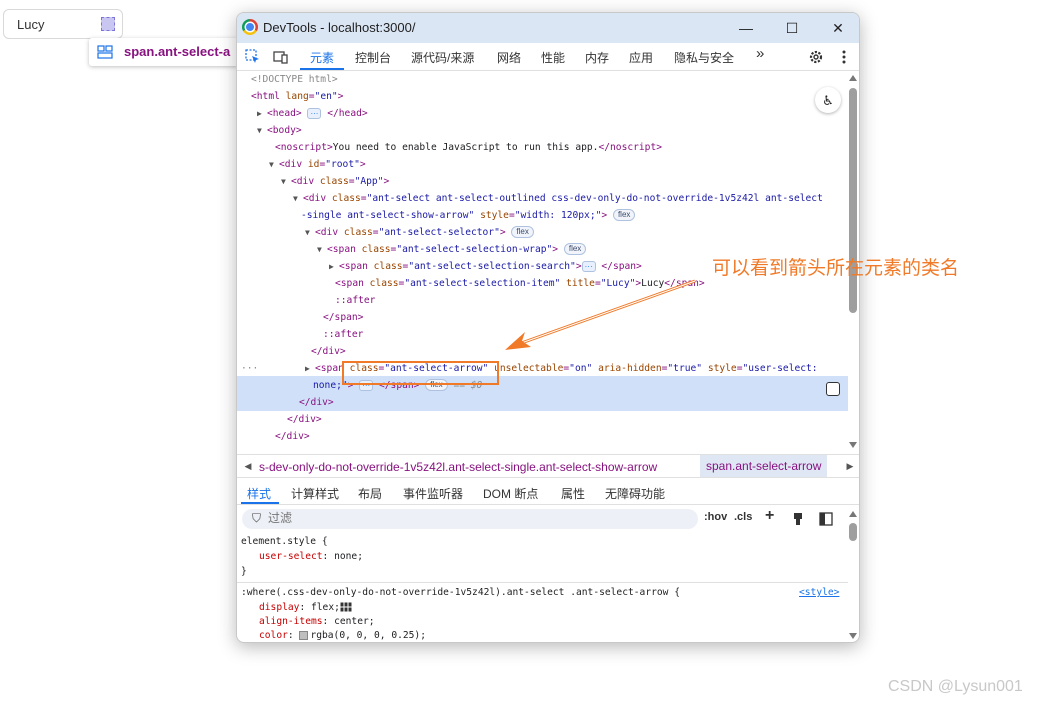  Describe the element at coordinates (311, 557) in the screenshot. I see `style-declaration: user-select: none;` at that location.